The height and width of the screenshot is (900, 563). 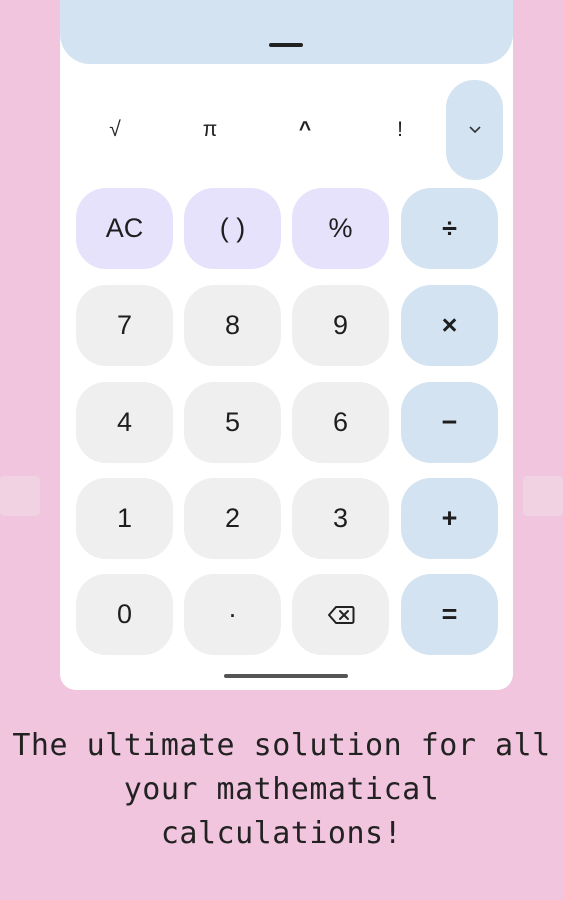 What do you see at coordinates (286, 45) in the screenshot?
I see `cursor` at bounding box center [286, 45].